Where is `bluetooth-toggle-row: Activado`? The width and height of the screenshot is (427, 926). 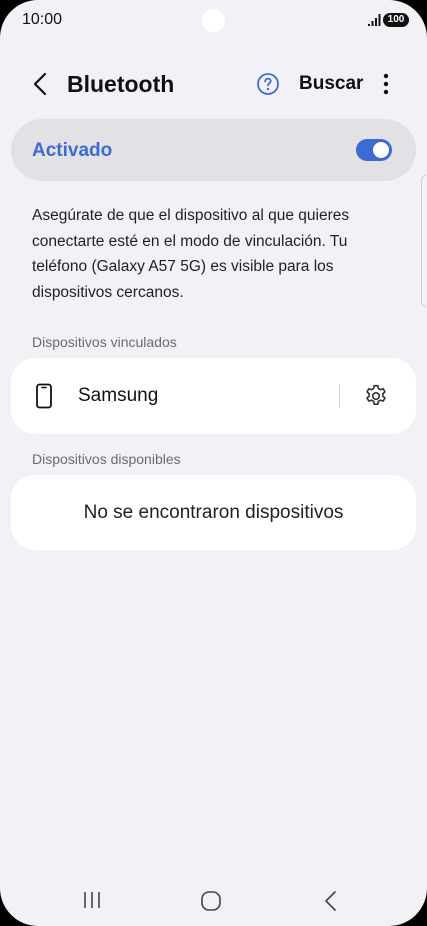 bluetooth-toggle-row: Activado is located at coordinates (213, 150).